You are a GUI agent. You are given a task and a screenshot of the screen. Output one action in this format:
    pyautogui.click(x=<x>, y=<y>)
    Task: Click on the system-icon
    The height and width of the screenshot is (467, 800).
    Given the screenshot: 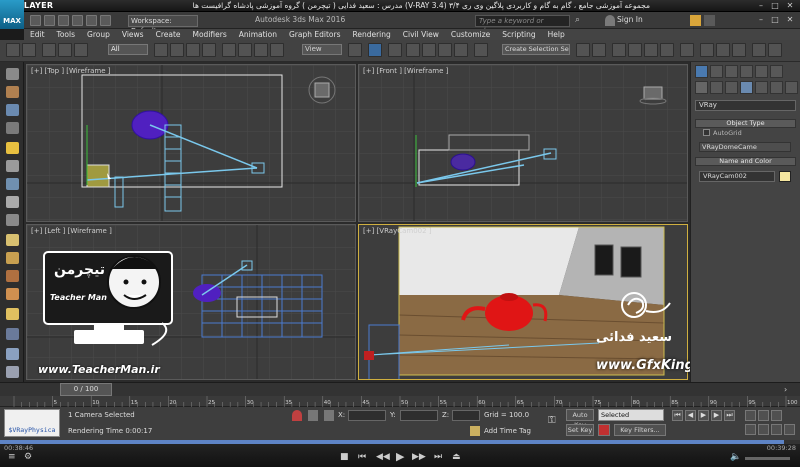 What is the action you would take?
    pyautogui.click(x=12, y=220)
    